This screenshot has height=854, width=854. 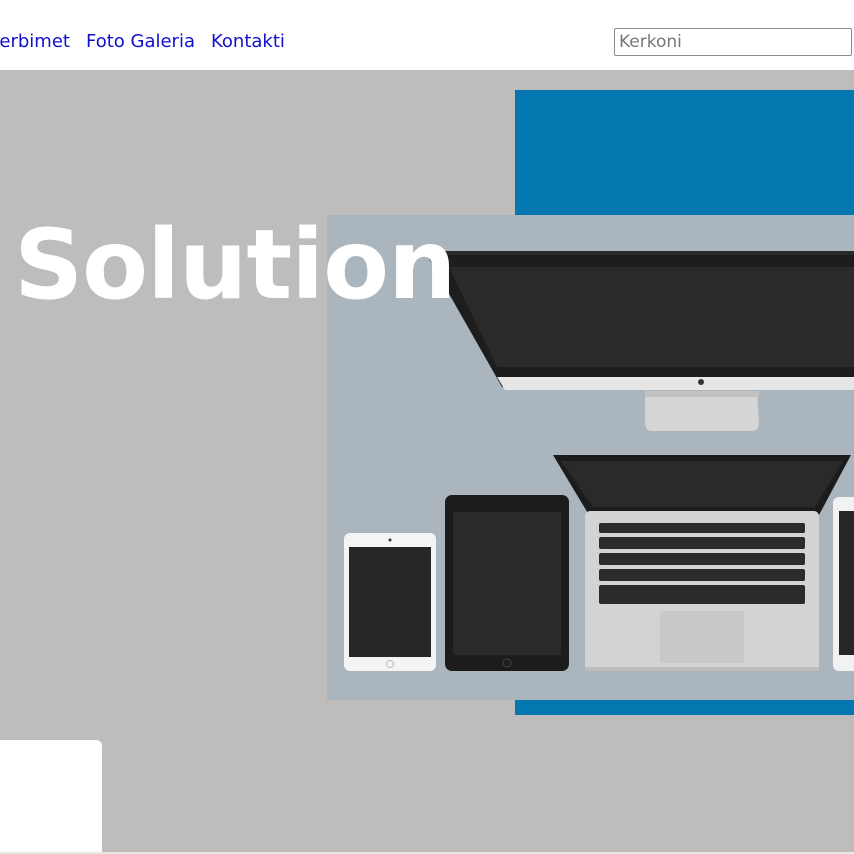 I want to click on imac-icon, so click(x=640, y=341).